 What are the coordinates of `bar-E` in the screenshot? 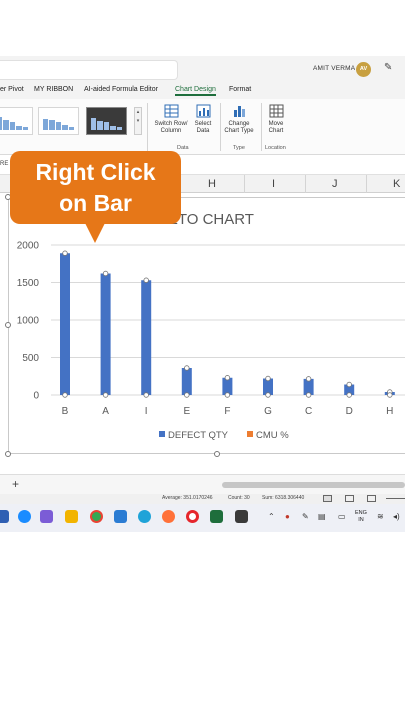 It's located at (186, 381).